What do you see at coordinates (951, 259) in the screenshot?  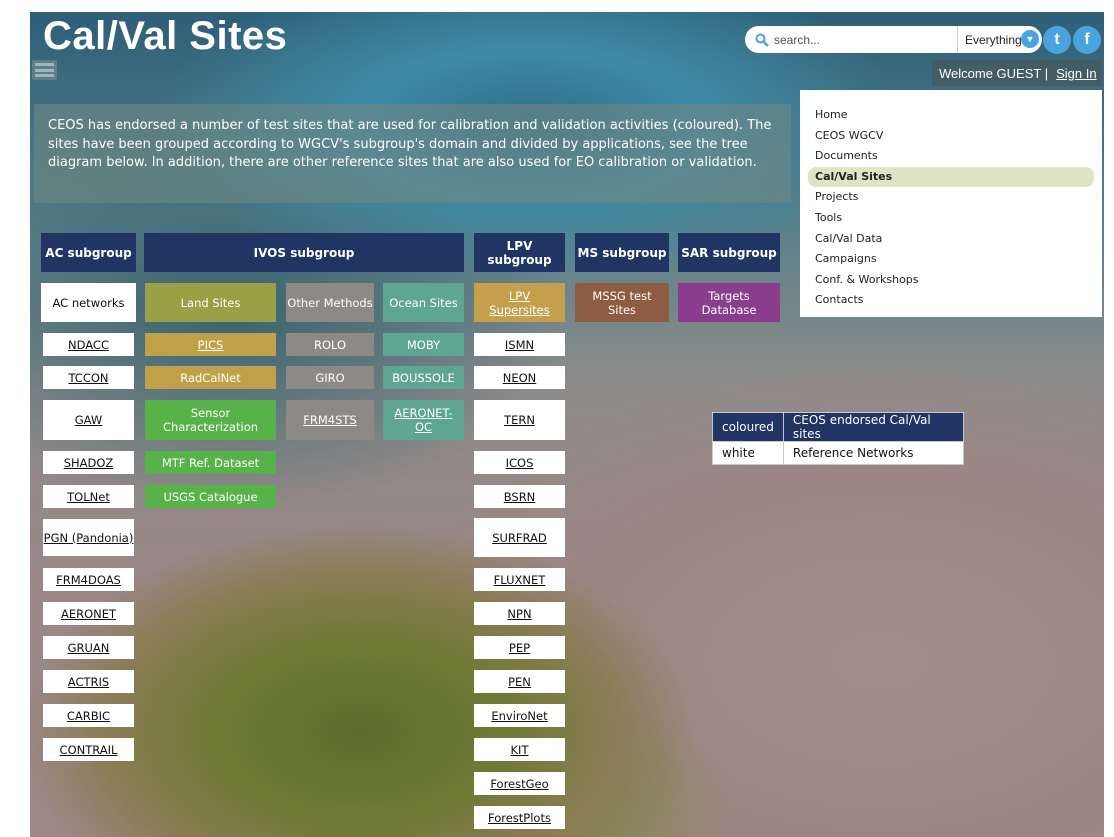 I see `nav-item-campaigns: Campaigns` at bounding box center [951, 259].